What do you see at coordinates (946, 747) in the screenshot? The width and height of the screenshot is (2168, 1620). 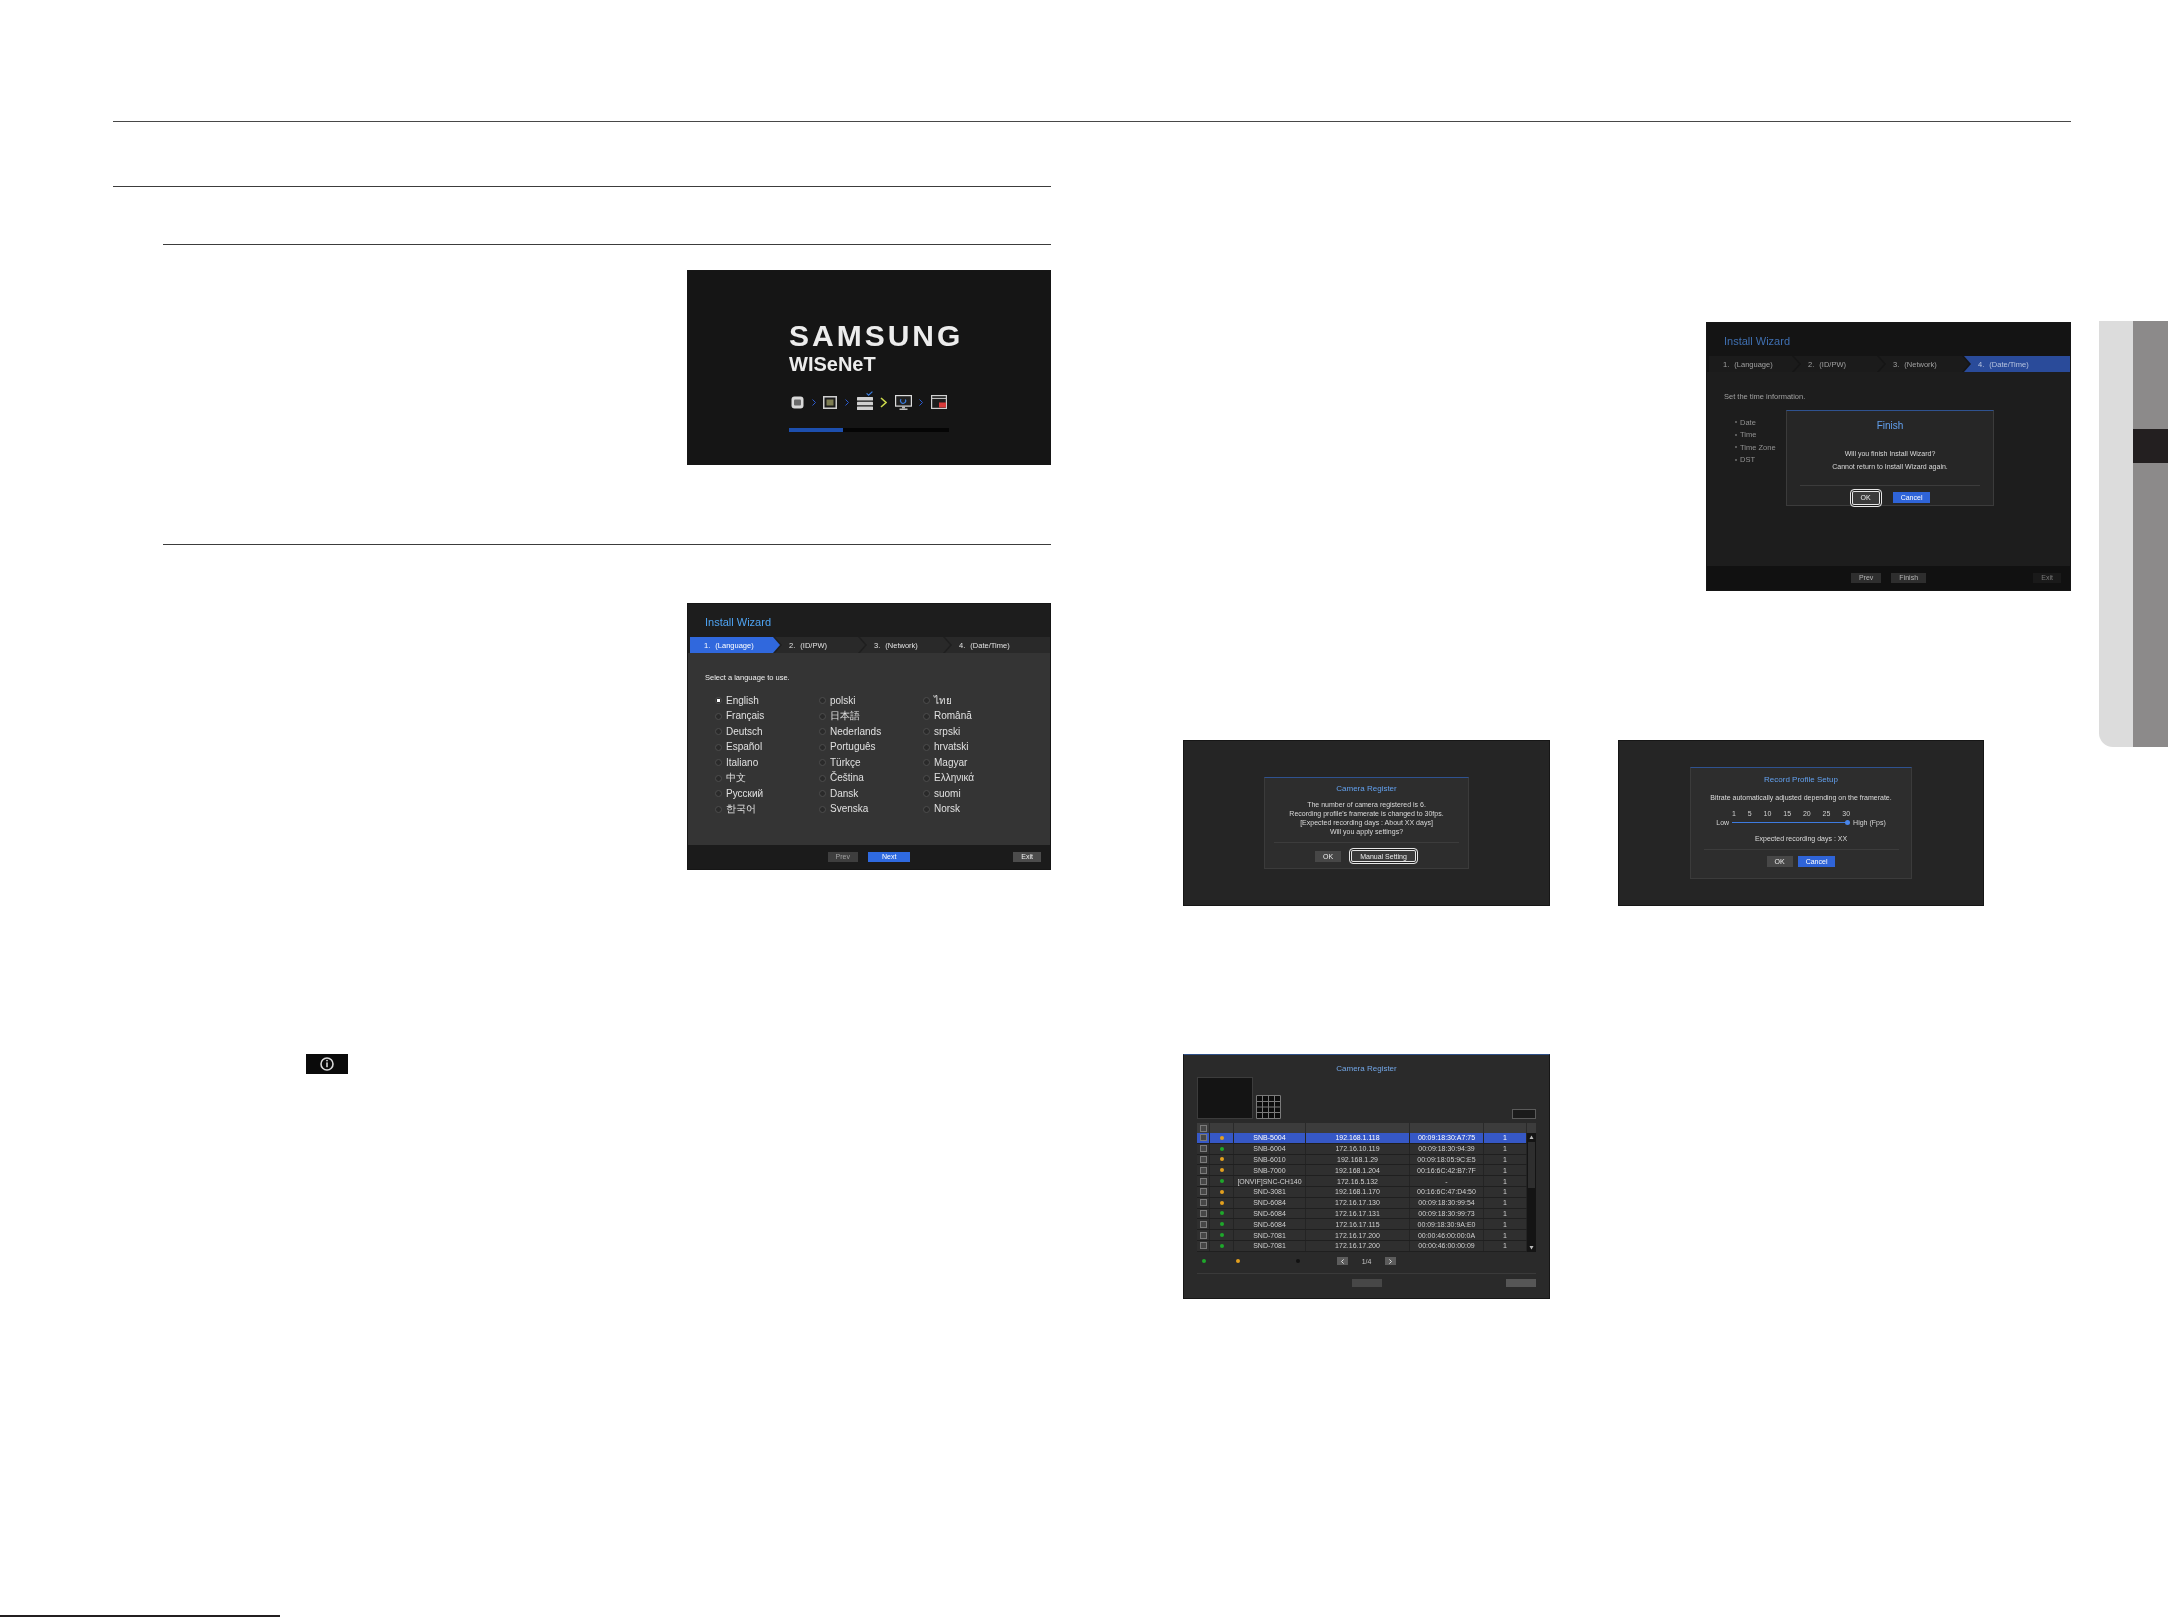 I see `language-option: hrvatski` at bounding box center [946, 747].